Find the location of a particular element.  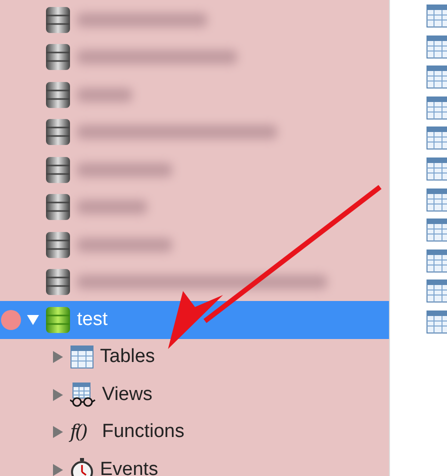

function-glyph: f() is located at coordinates (79, 432).